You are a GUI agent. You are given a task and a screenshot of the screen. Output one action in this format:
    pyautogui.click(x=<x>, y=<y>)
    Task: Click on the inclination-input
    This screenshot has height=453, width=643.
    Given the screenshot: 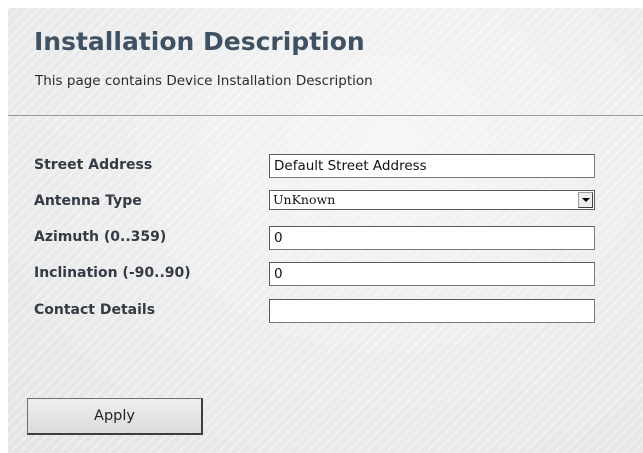 What is the action you would take?
    pyautogui.click(x=432, y=274)
    